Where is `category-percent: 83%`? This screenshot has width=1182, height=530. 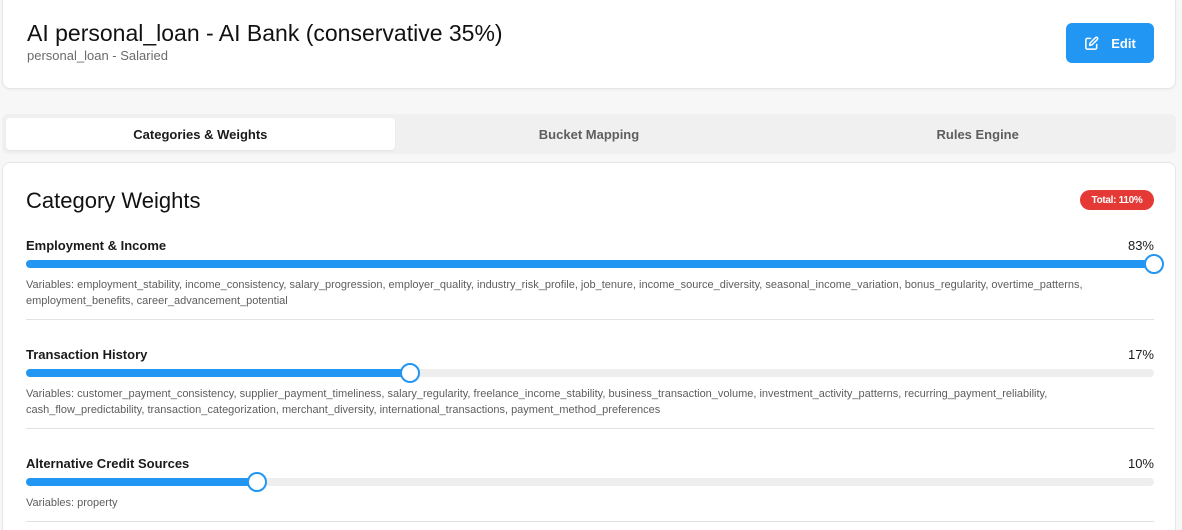 category-percent: 83% is located at coordinates (1140, 245).